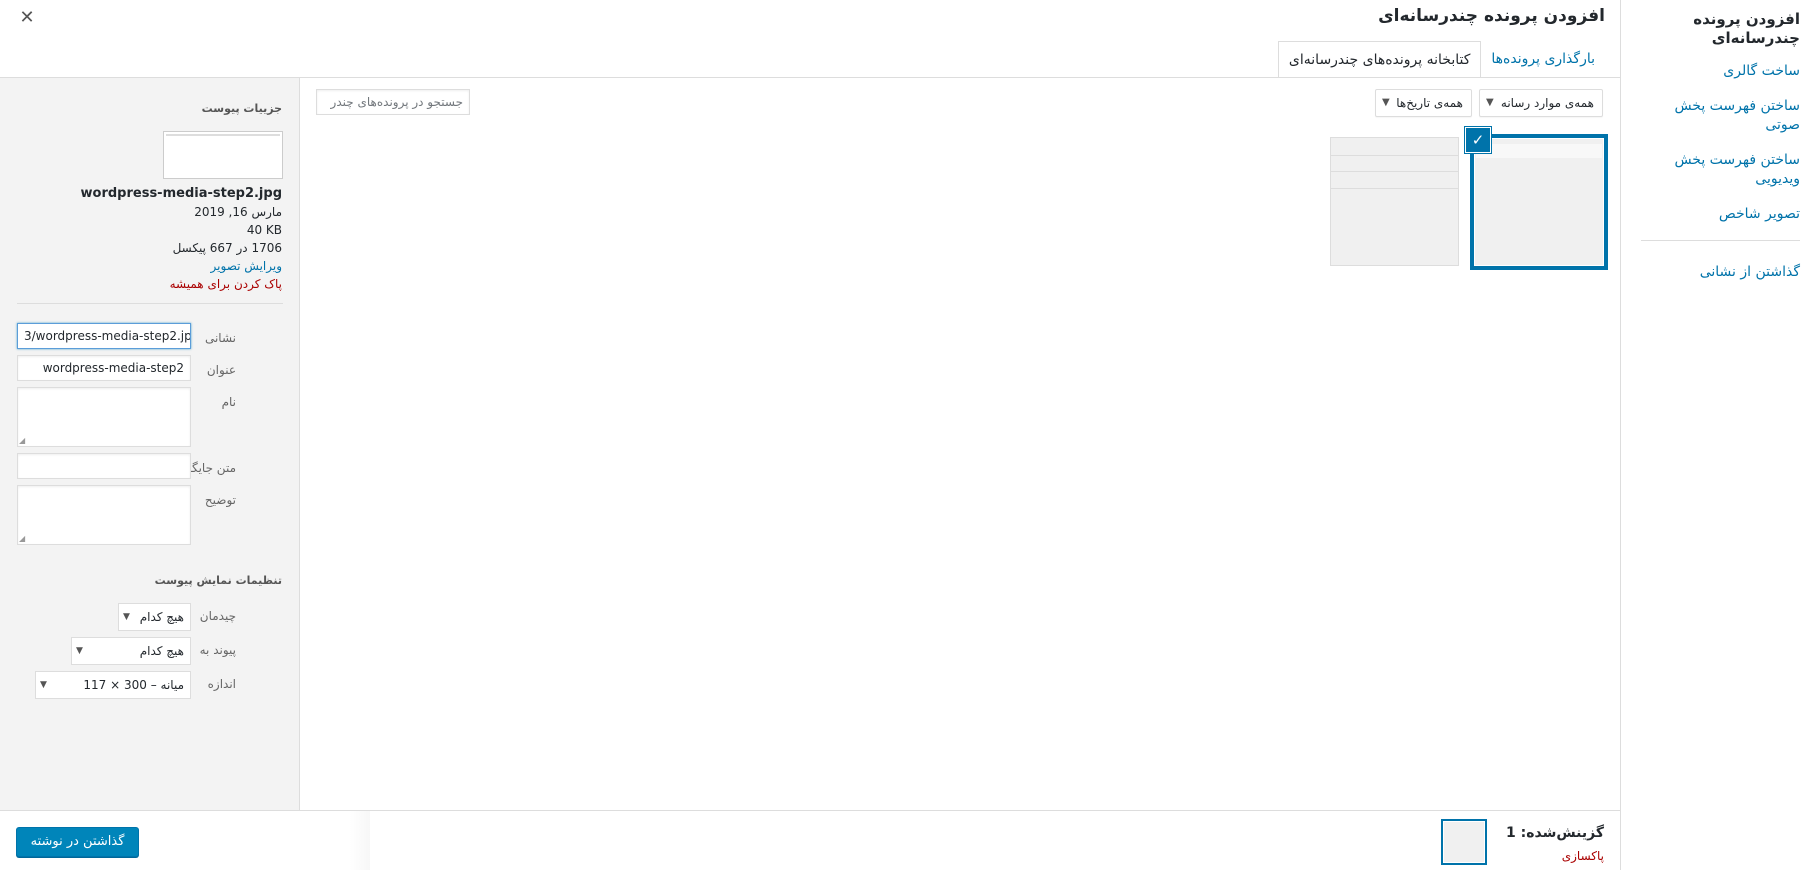 This screenshot has width=1820, height=870. I want to click on edit-image-link: ویرایش تصویر, so click(246, 266).